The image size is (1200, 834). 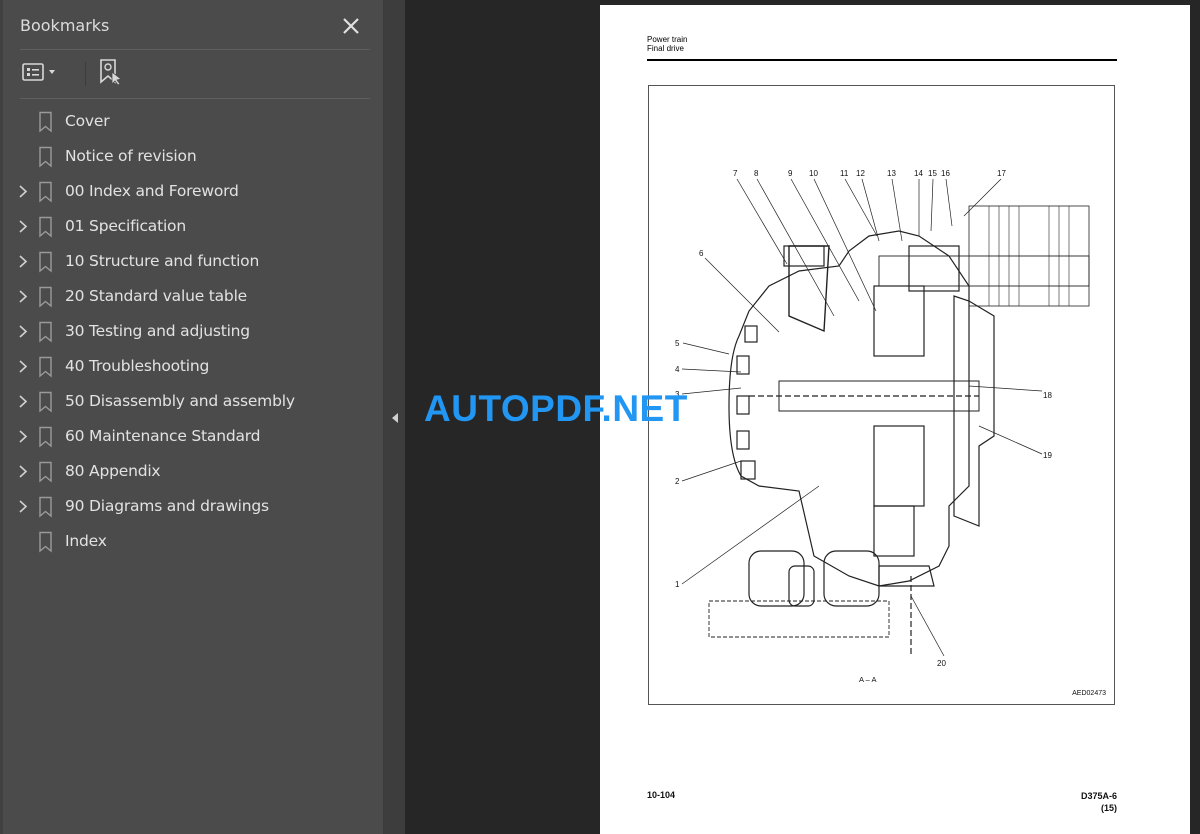 I want to click on bookmark-item: 60 Maintenance Standard, so click(x=192, y=436).